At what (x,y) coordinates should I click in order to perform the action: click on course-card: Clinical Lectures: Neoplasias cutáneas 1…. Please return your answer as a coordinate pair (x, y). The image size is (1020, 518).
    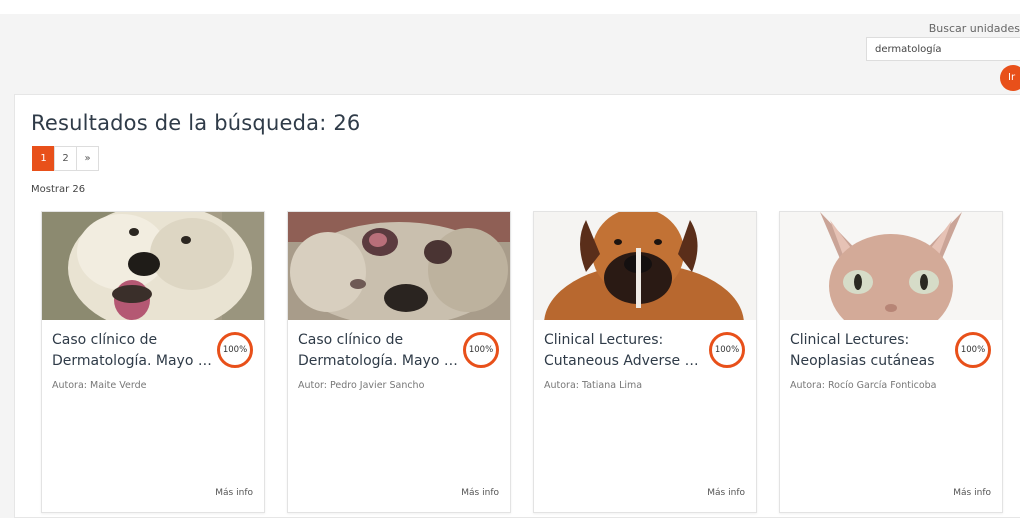
    Looking at the image, I should click on (891, 362).